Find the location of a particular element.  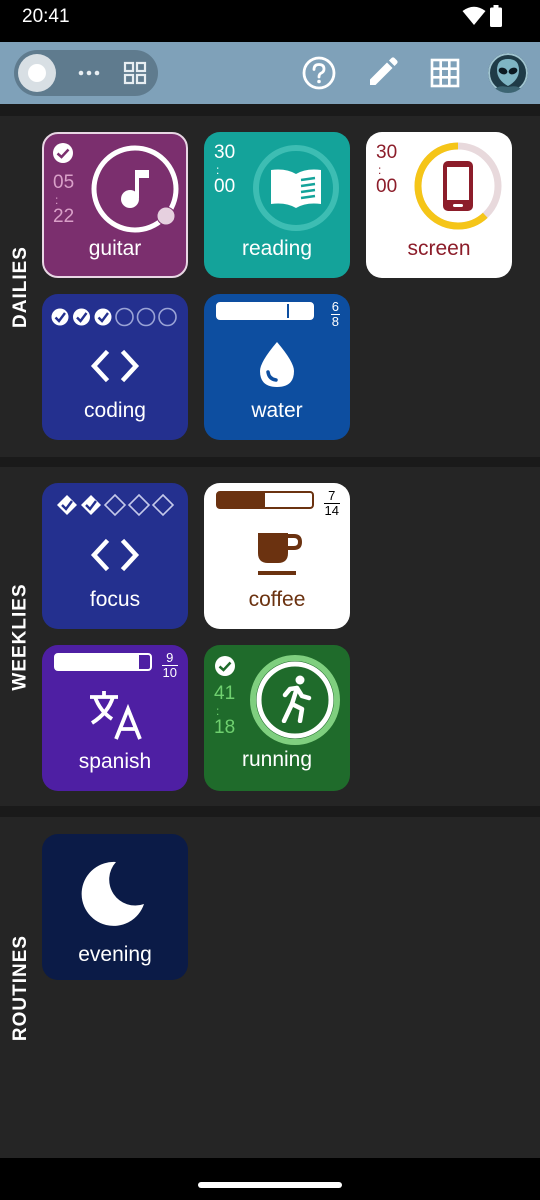

coffee-cup-icon is located at coordinates (280, 554).